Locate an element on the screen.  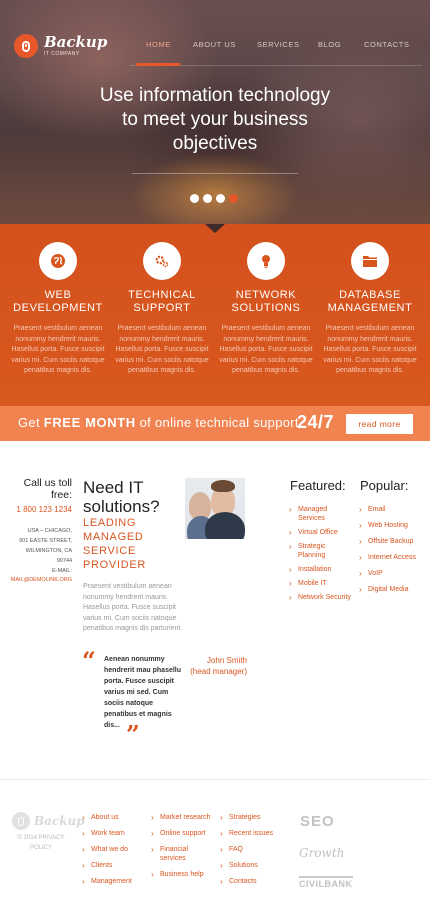
mouse-icon is located at coordinates (26, 46).